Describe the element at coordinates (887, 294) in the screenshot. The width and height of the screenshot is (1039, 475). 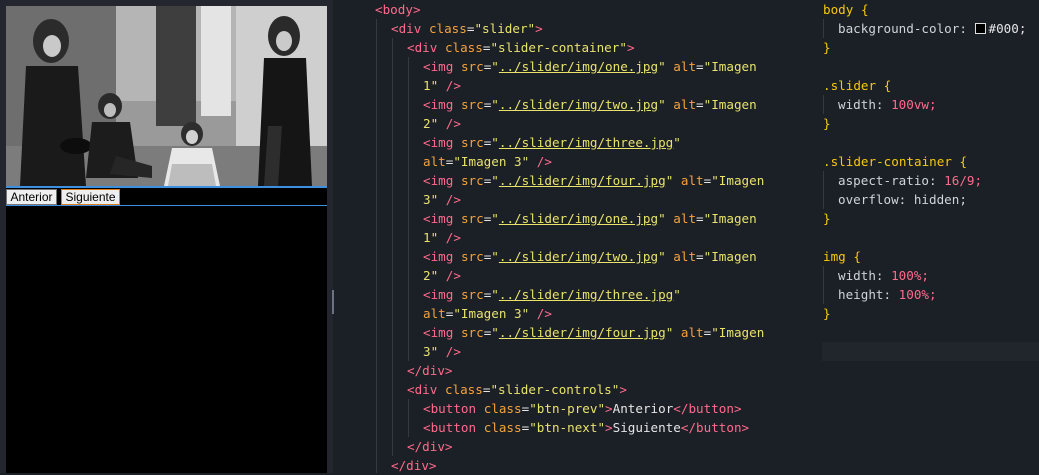
I see `css-line: height: 100%;` at that location.